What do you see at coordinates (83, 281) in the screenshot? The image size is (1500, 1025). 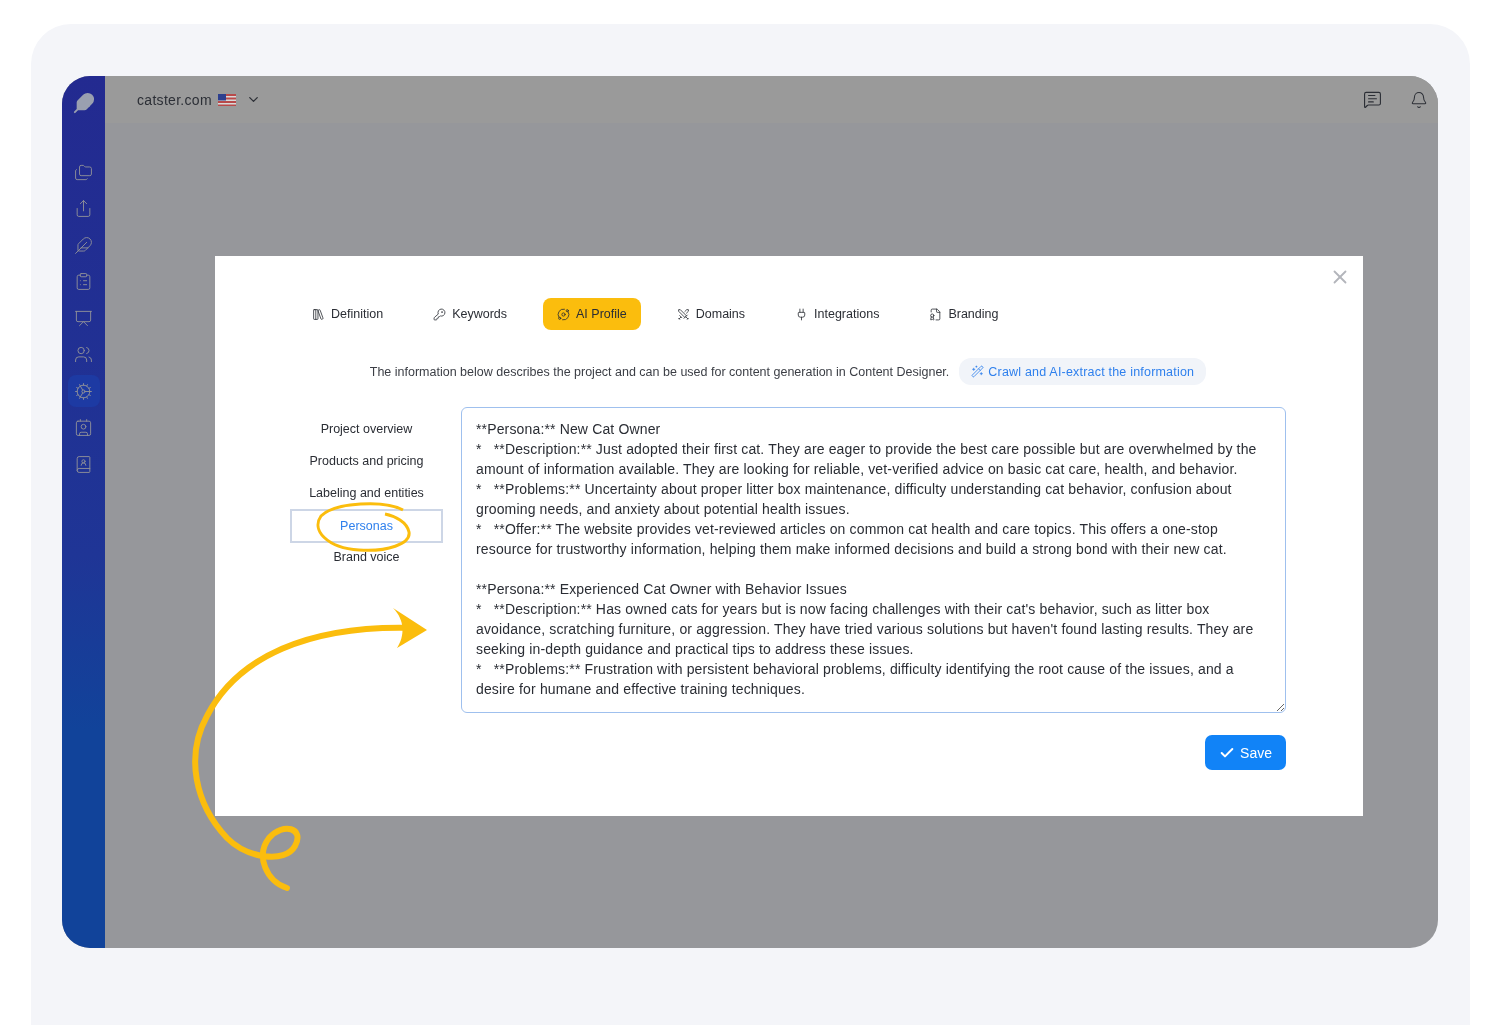 I see `clipboard-icon` at bounding box center [83, 281].